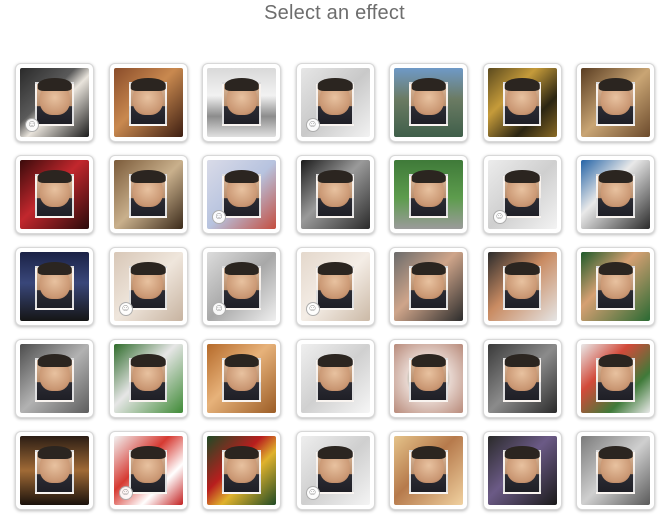 This screenshot has height=519, width=669. Describe the element at coordinates (334, 13) in the screenshot. I see `page-title: Select an effect` at that location.